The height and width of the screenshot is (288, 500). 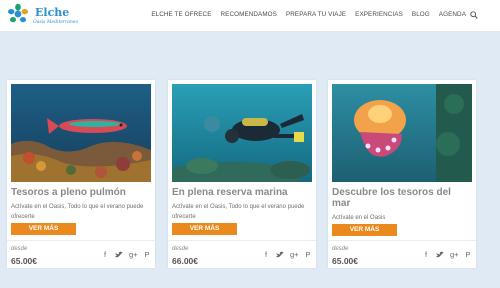 I want to click on nav-item-prepara-tu-viaje: PREPARA TU VIAJE, so click(x=316, y=14).